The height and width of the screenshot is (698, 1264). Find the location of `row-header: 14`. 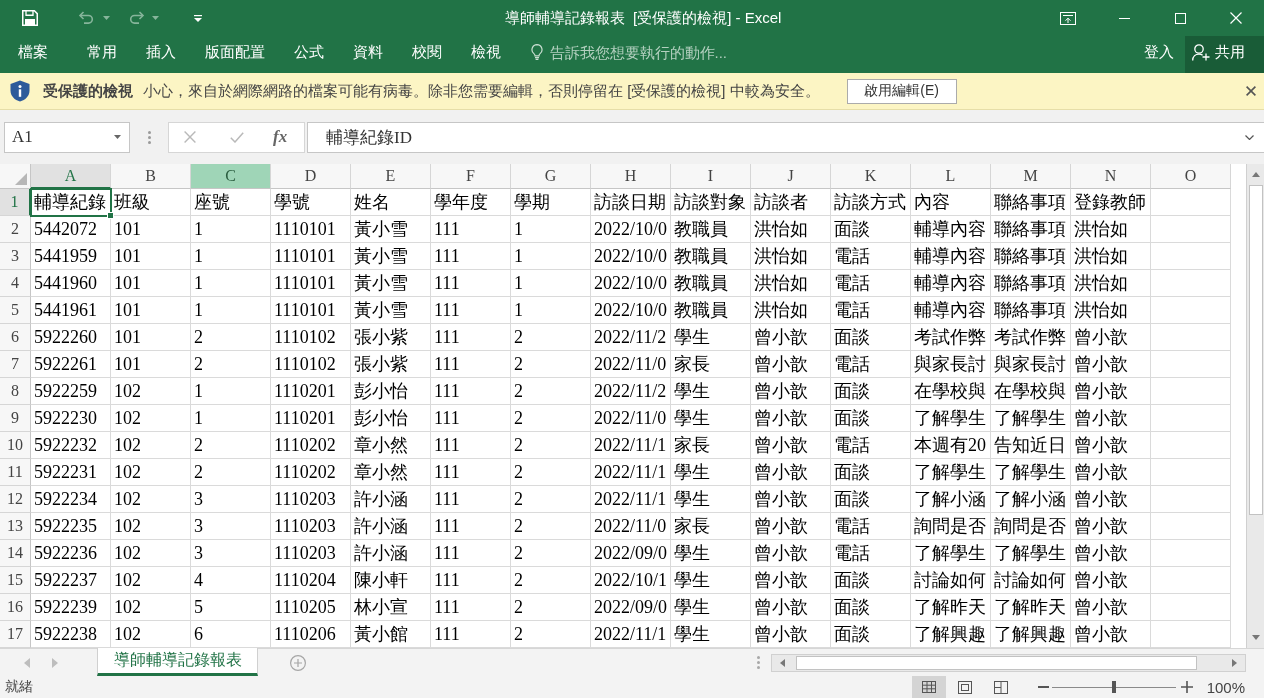

row-header: 14 is located at coordinates (15, 553).